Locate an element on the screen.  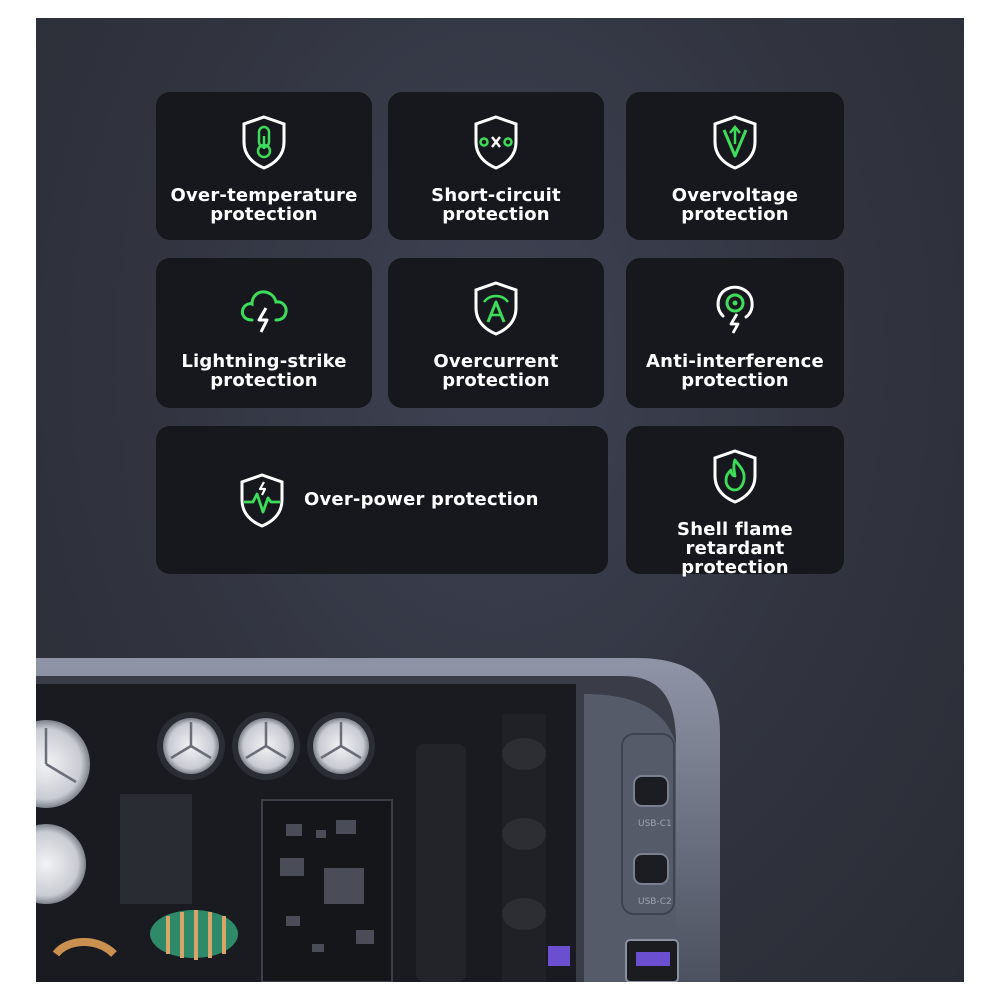
feature-card-overvoltage: Overvoltage protection is located at coordinates (735, 166).